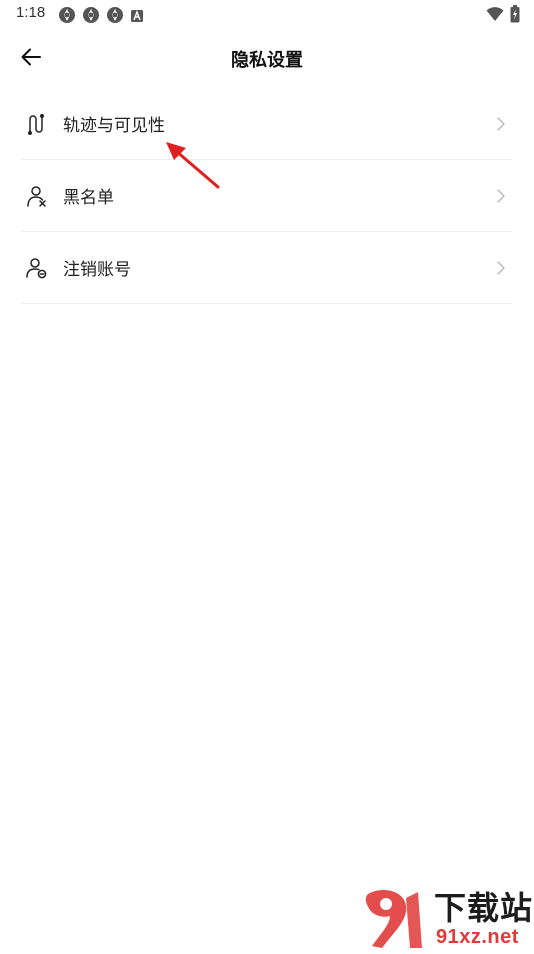 This screenshot has width=534, height=954. I want to click on watermark: 下载站 91xz.net, so click(447, 919).